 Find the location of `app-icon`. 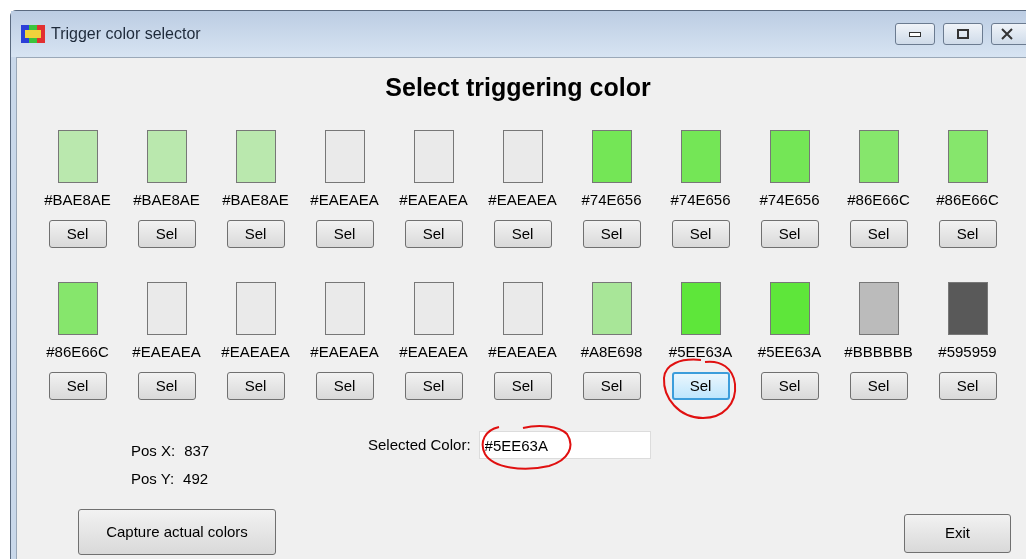

app-icon is located at coordinates (33, 34).